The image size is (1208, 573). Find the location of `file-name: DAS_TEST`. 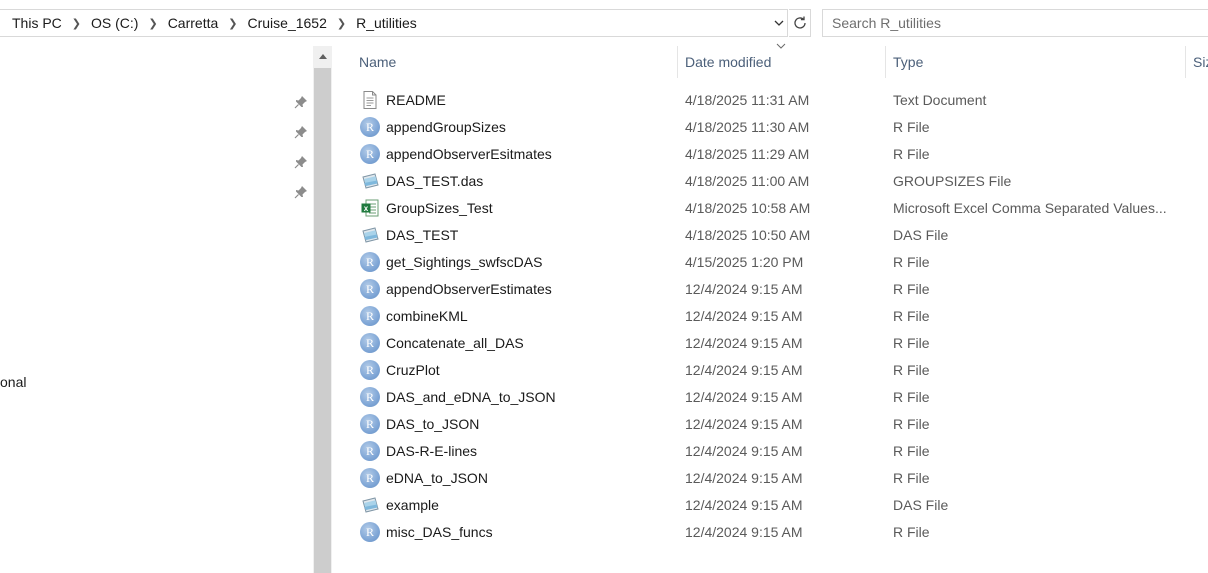

file-name: DAS_TEST is located at coordinates (422, 235).